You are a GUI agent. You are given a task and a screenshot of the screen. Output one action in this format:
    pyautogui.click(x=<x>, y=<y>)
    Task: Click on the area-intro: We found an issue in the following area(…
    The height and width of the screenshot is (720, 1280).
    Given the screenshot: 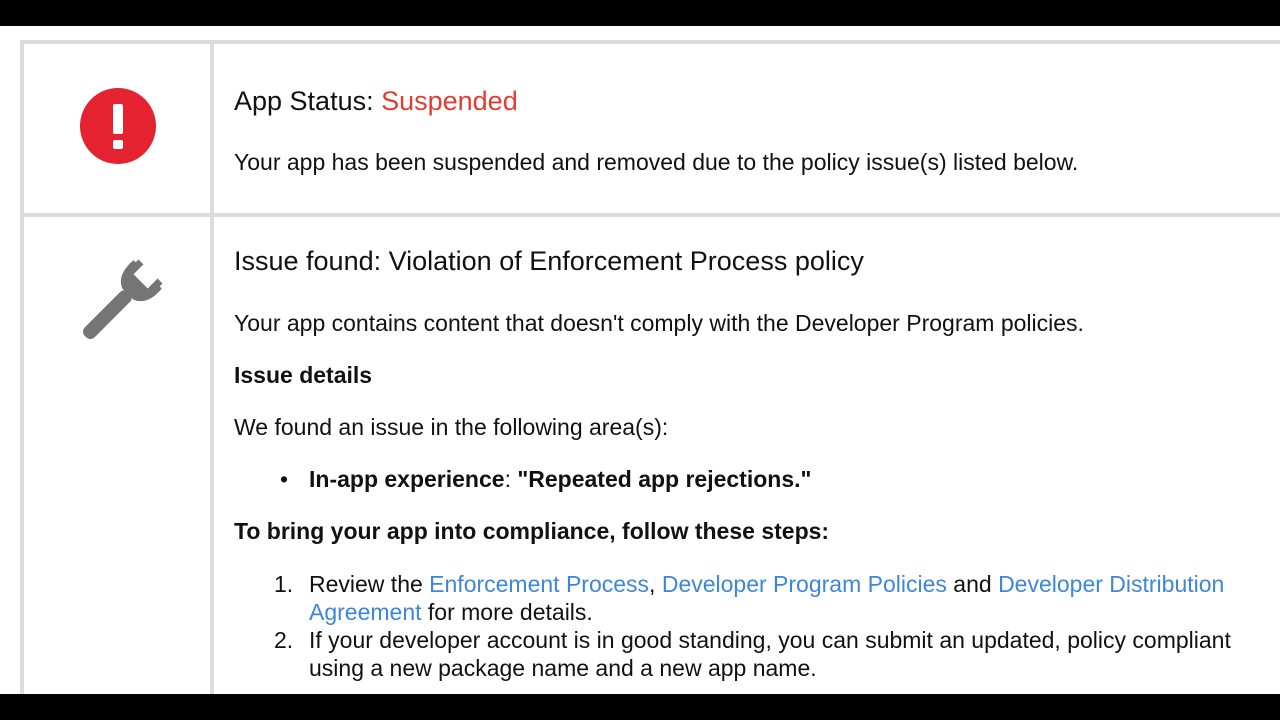 What is the action you would take?
    pyautogui.click(x=451, y=427)
    